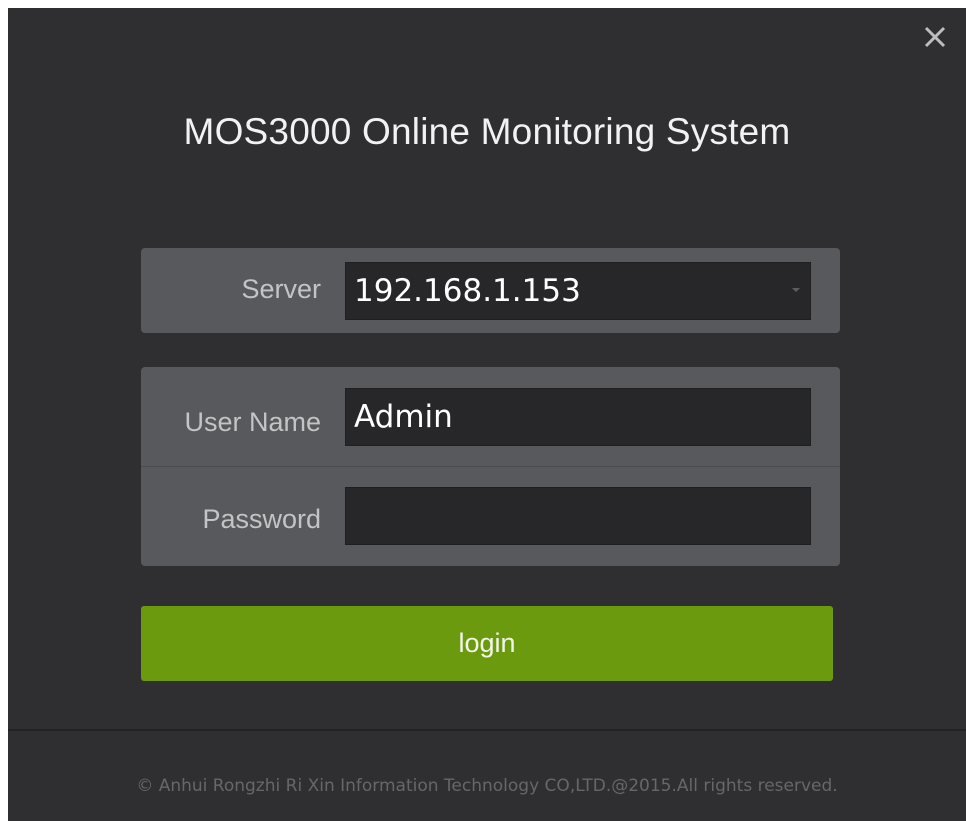 This screenshot has width=966, height=821. I want to click on server-select: 192.168.1.153, so click(578, 291).